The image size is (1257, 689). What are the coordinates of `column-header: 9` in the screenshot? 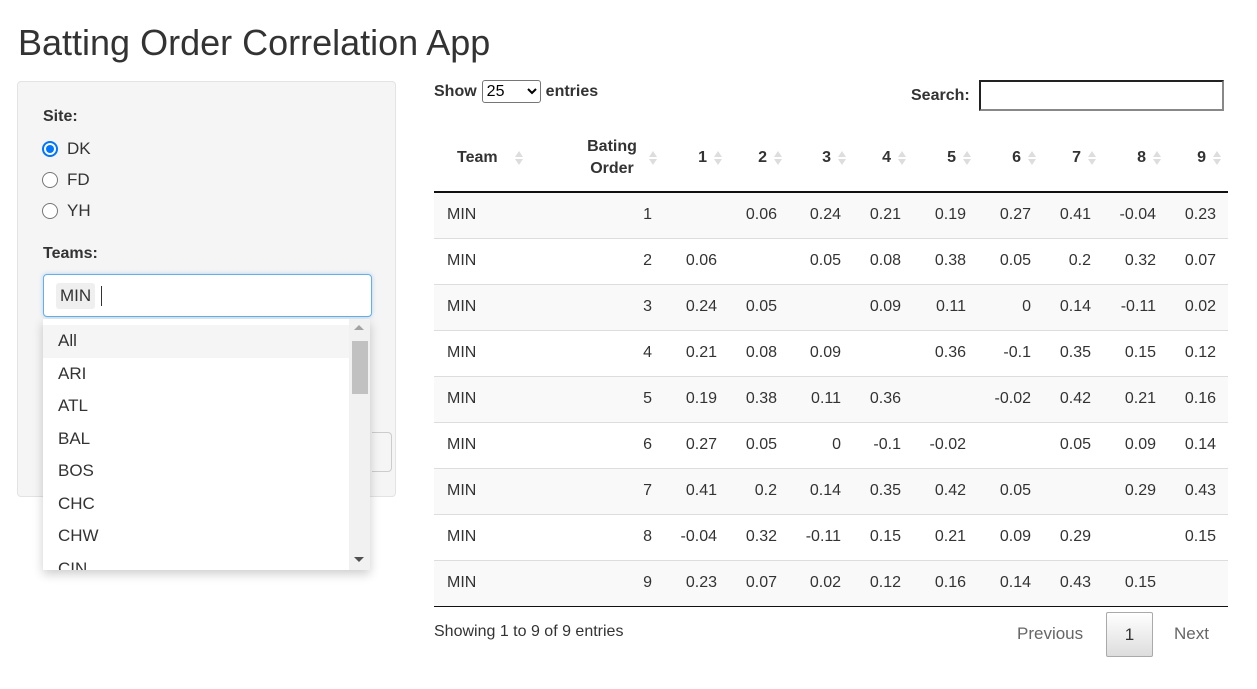 It's located at (1198, 159).